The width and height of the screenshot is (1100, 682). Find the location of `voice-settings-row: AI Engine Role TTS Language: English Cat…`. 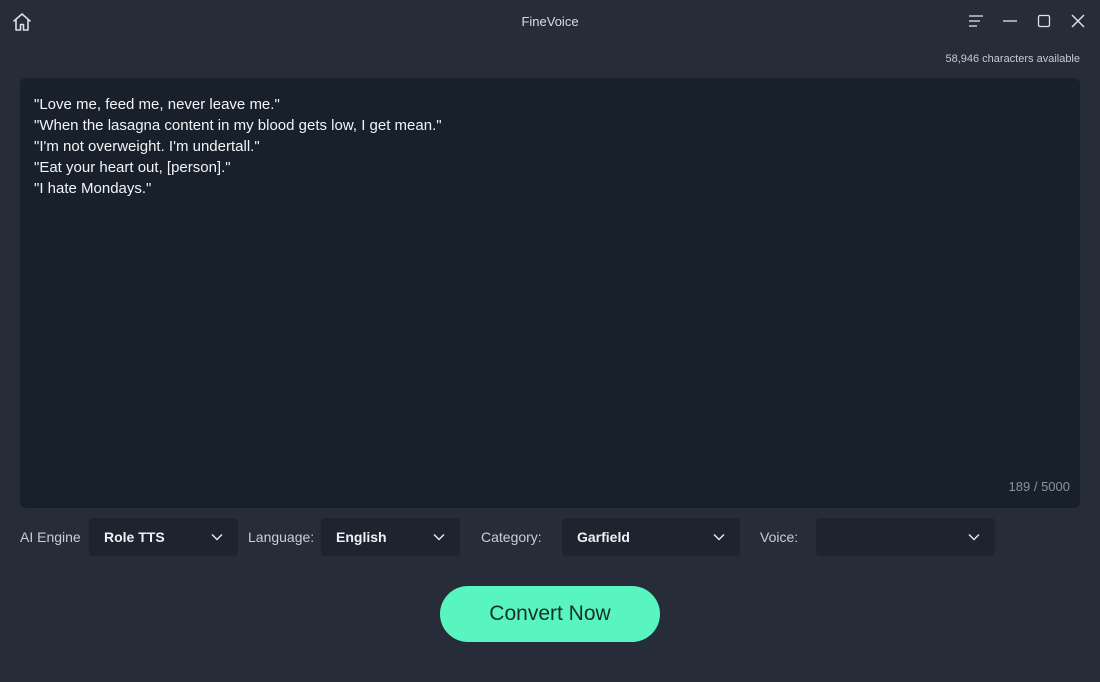

voice-settings-row: AI Engine Role TTS Language: English Cat… is located at coordinates (550, 537).